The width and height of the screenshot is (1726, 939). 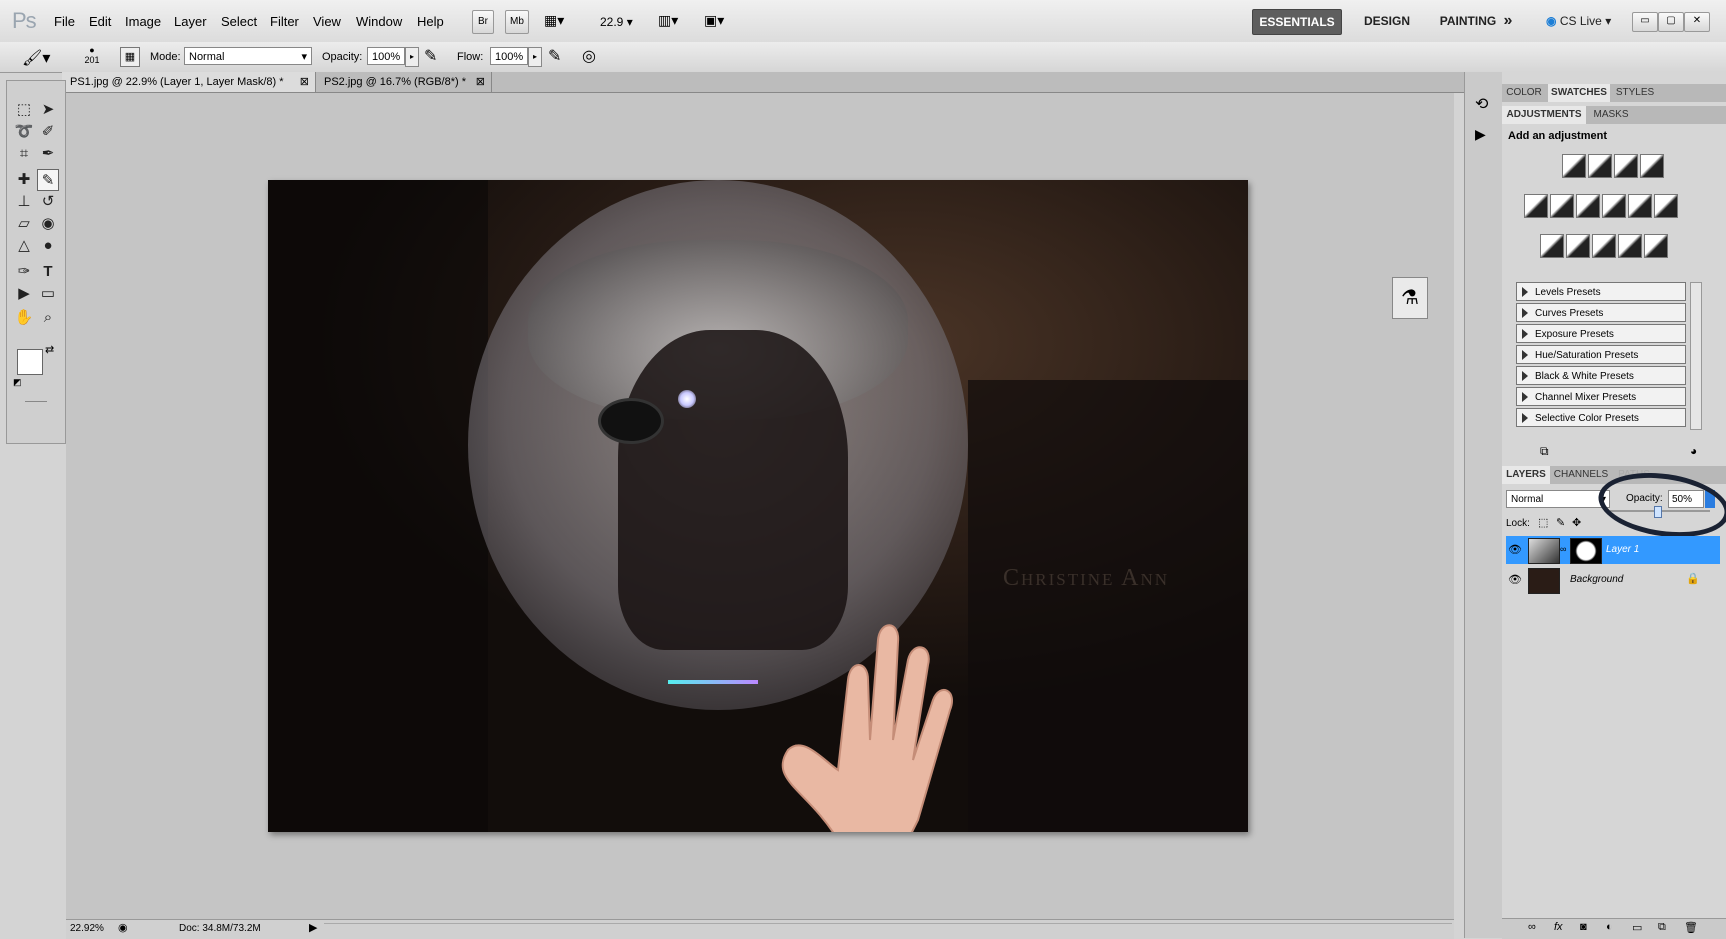 I want to click on move-tool-icon: ➤, so click(x=48, y=110).